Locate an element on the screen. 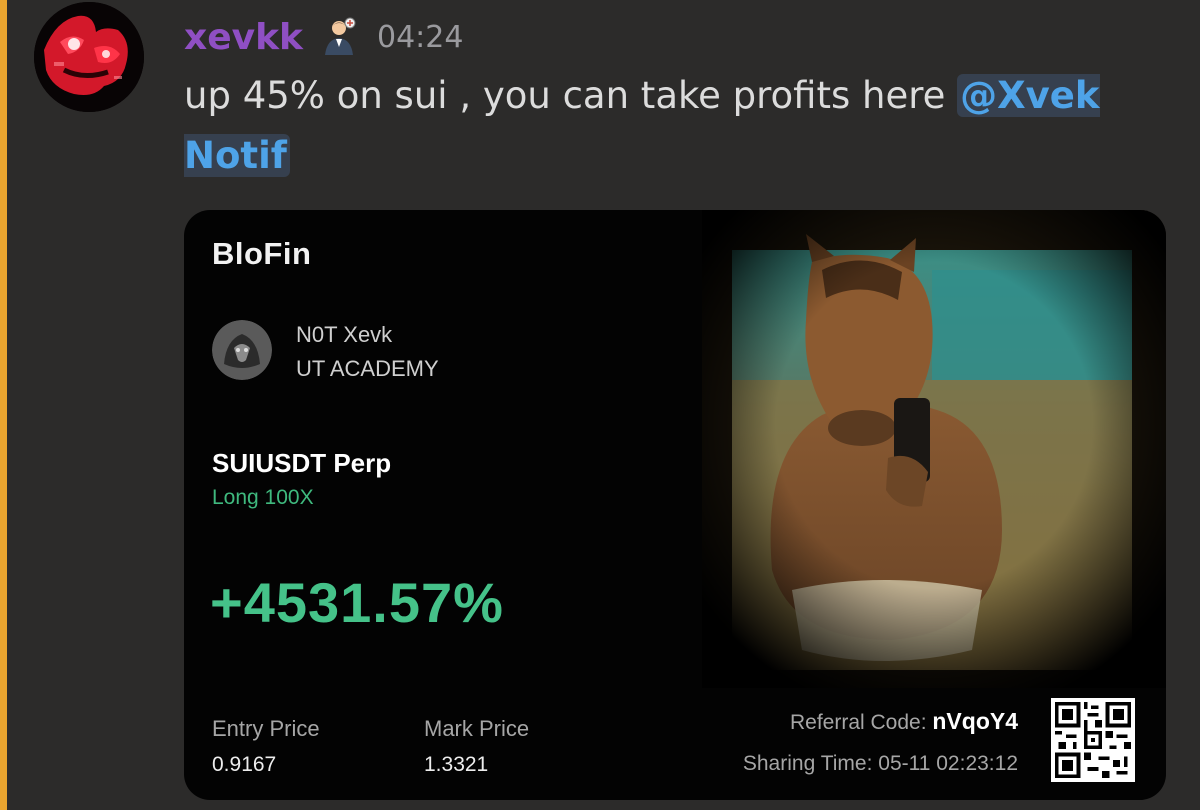 This screenshot has height=810, width=1200. person-with-badge-icon is located at coordinates (339, 37).